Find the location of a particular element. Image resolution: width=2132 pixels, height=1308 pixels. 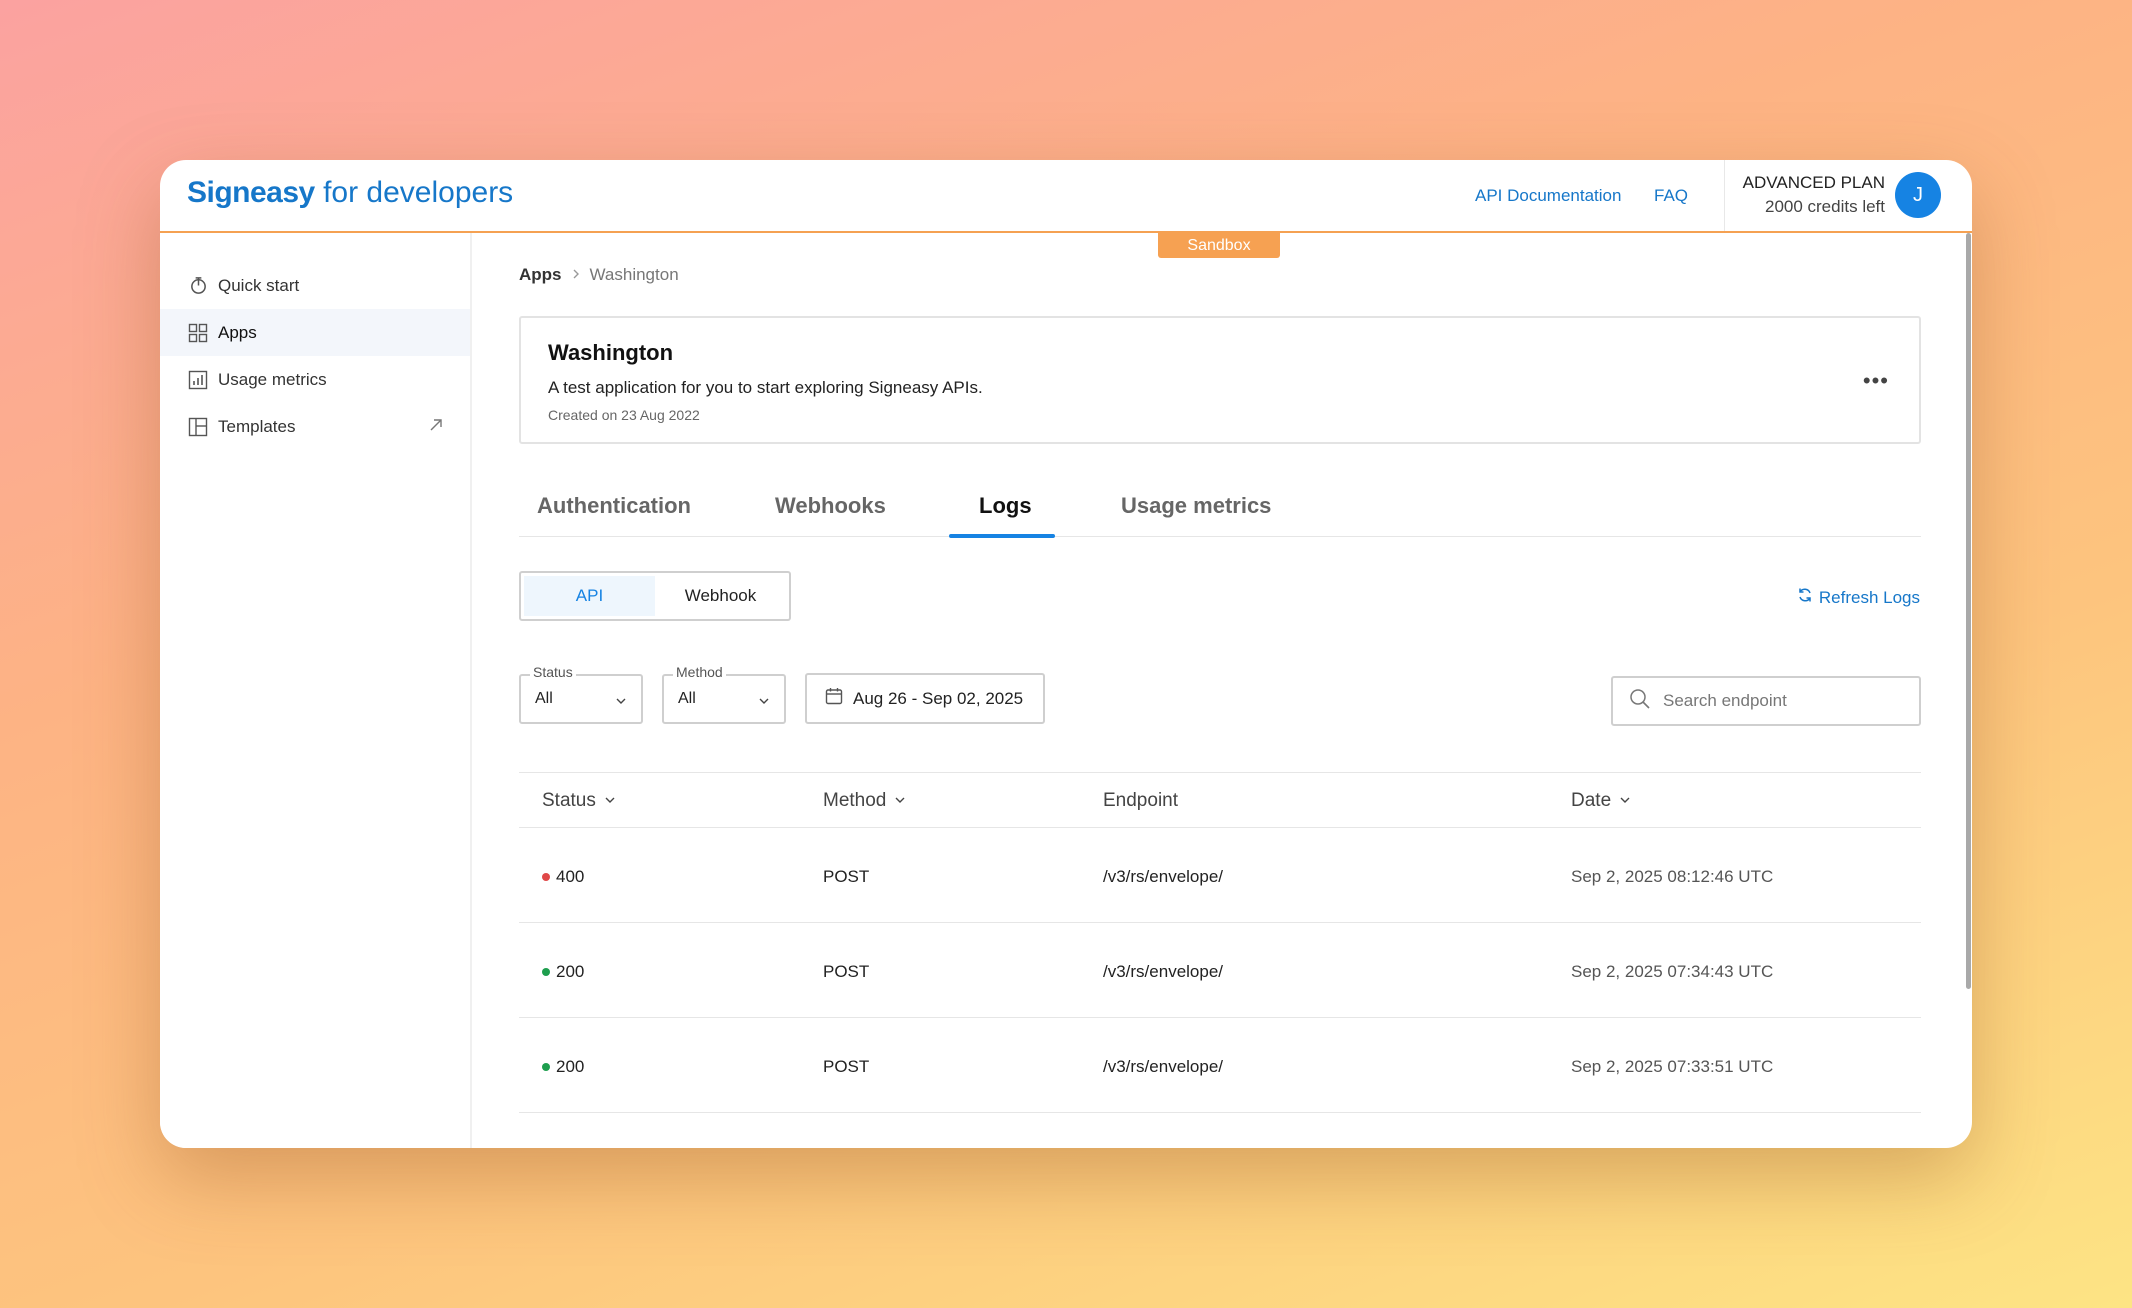

sidebar-item-label: Quick start is located at coordinates (259, 285).